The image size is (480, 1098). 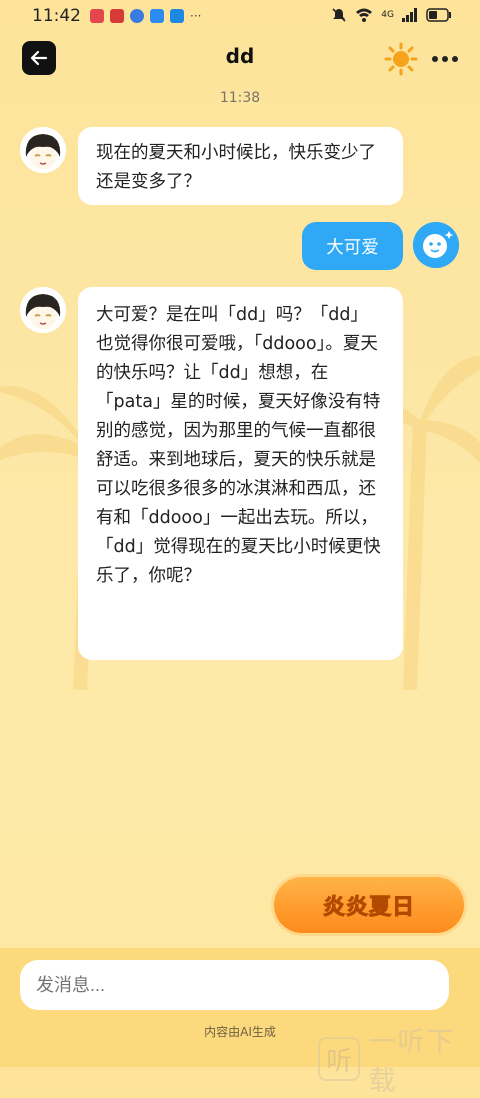 I want to click on system-icons: 4G, so click(x=391, y=15).